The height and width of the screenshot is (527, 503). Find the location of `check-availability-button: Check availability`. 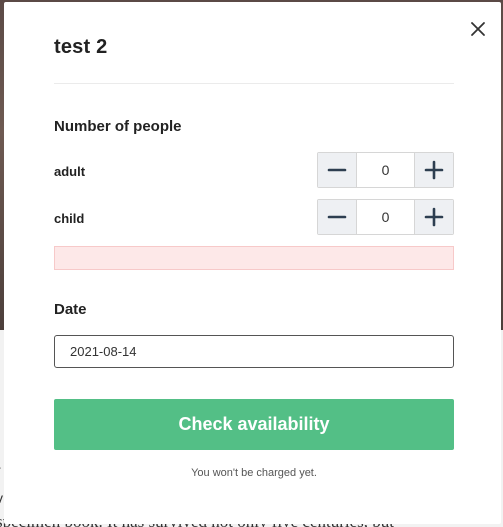

check-availability-button: Check availability is located at coordinates (254, 424).